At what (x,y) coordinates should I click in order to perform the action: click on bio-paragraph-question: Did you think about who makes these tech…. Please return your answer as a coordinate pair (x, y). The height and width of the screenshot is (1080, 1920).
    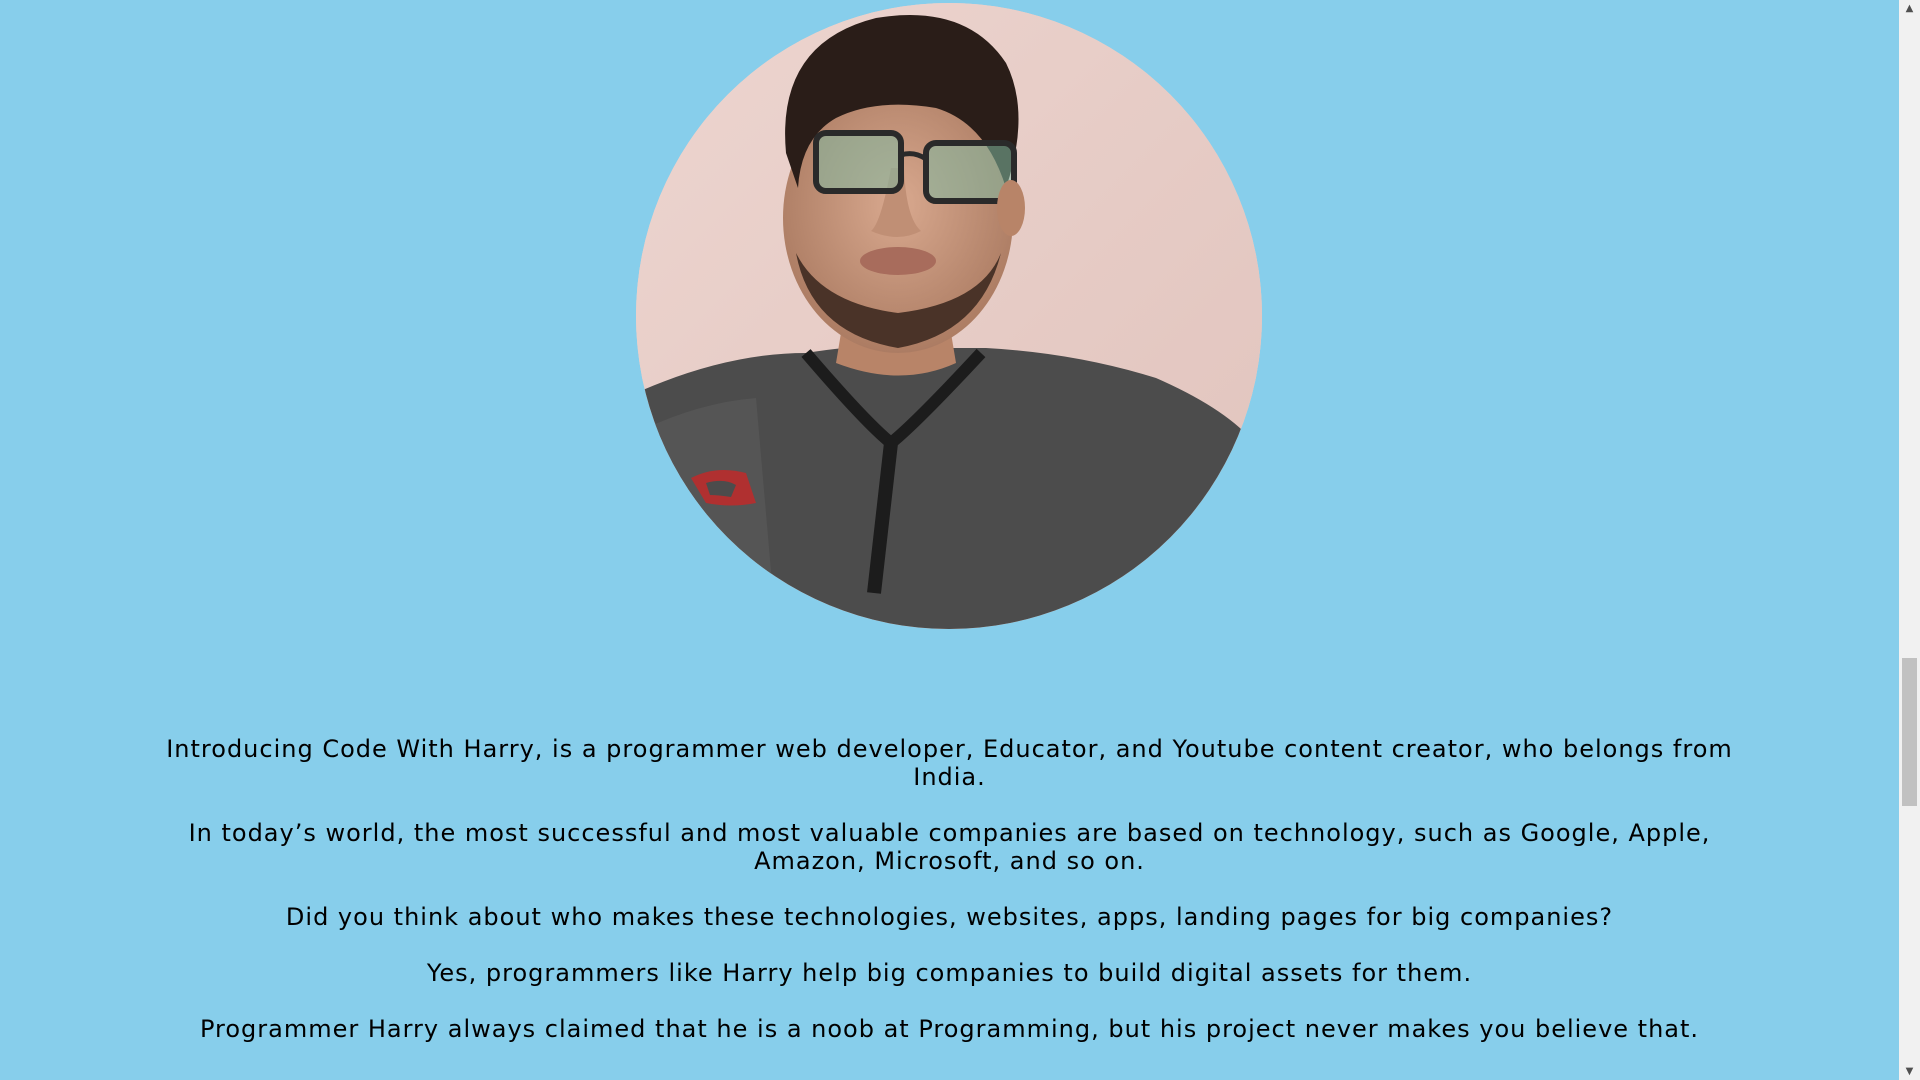
    Looking at the image, I should click on (949, 917).